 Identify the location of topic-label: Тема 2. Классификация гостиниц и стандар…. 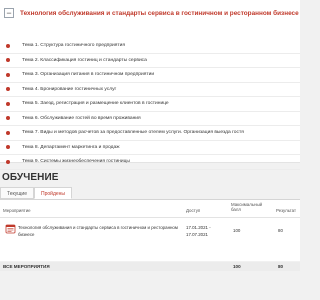
(84, 60).